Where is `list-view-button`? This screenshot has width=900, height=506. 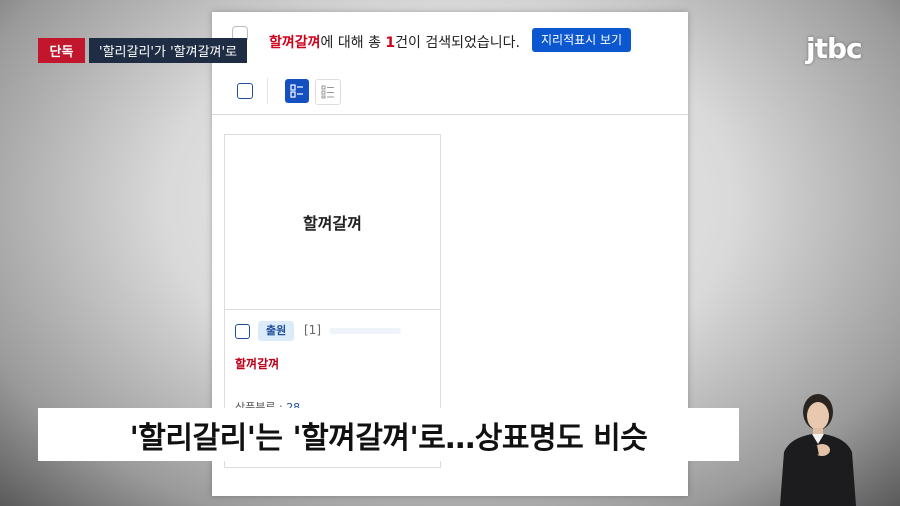 list-view-button is located at coordinates (328, 92).